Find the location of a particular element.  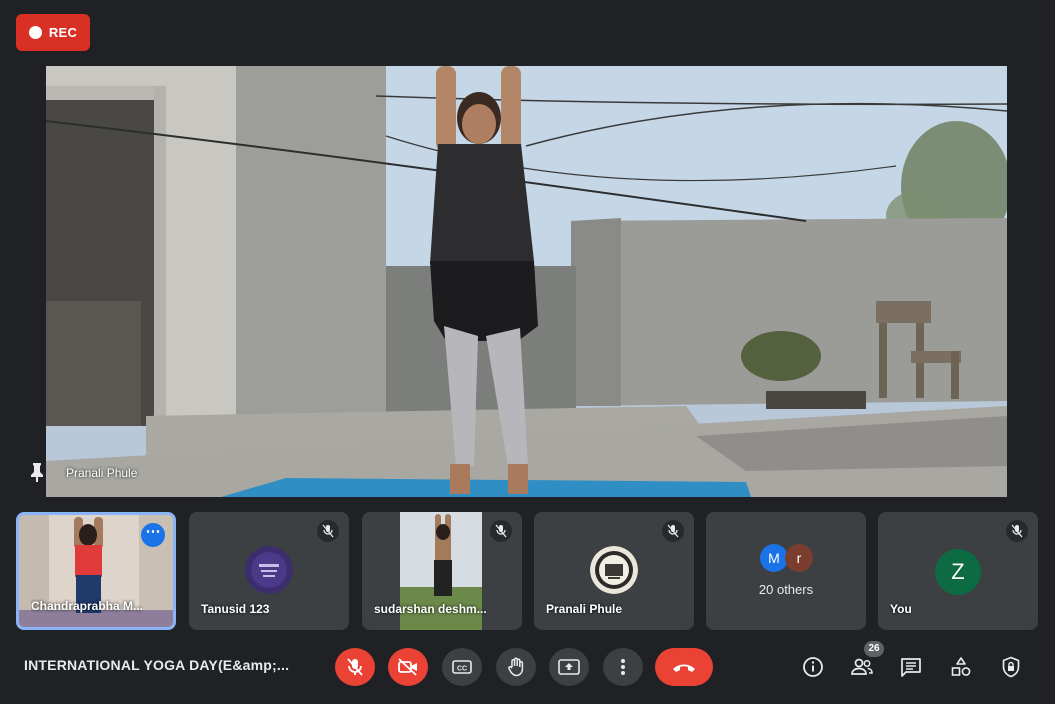

people-icon is located at coordinates (862, 666).